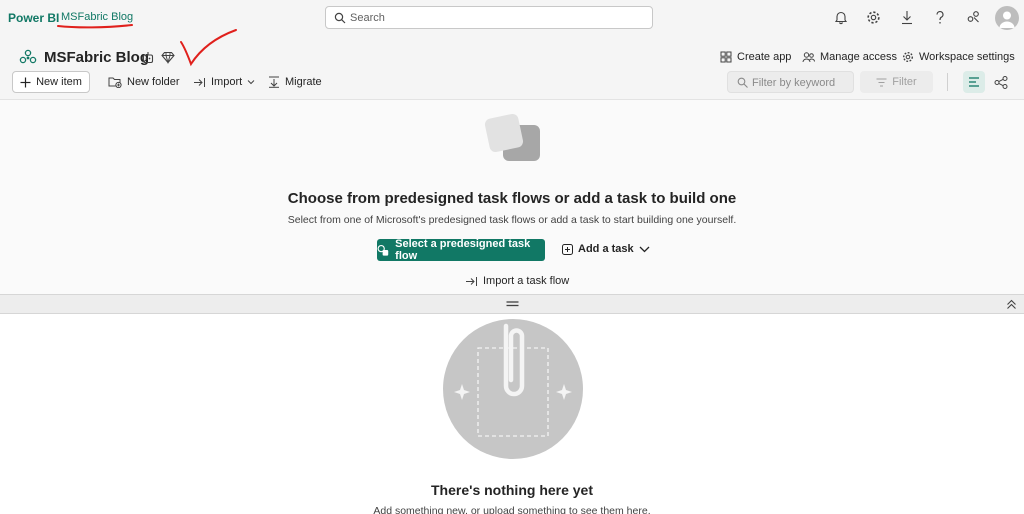 The width and height of the screenshot is (1024, 514). What do you see at coordinates (383, 250) in the screenshot?
I see `task-flow-icon` at bounding box center [383, 250].